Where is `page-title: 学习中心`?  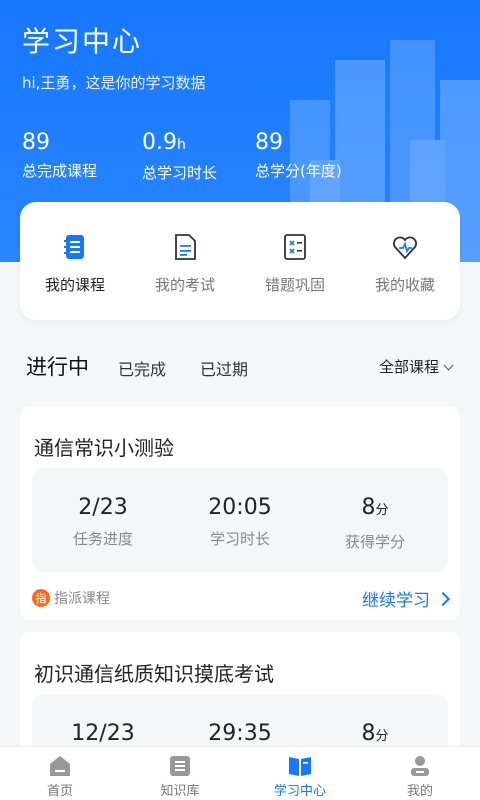 page-title: 学习中心 is located at coordinates (82, 41).